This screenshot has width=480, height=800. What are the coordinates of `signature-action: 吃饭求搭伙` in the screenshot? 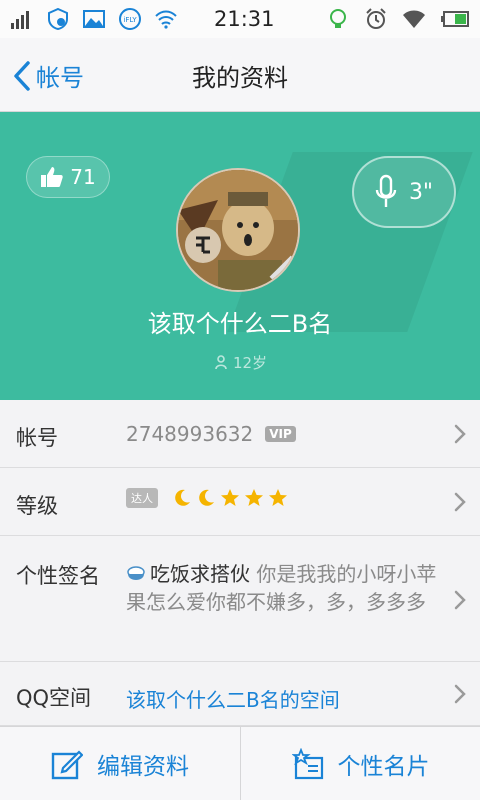 It's located at (200, 574).